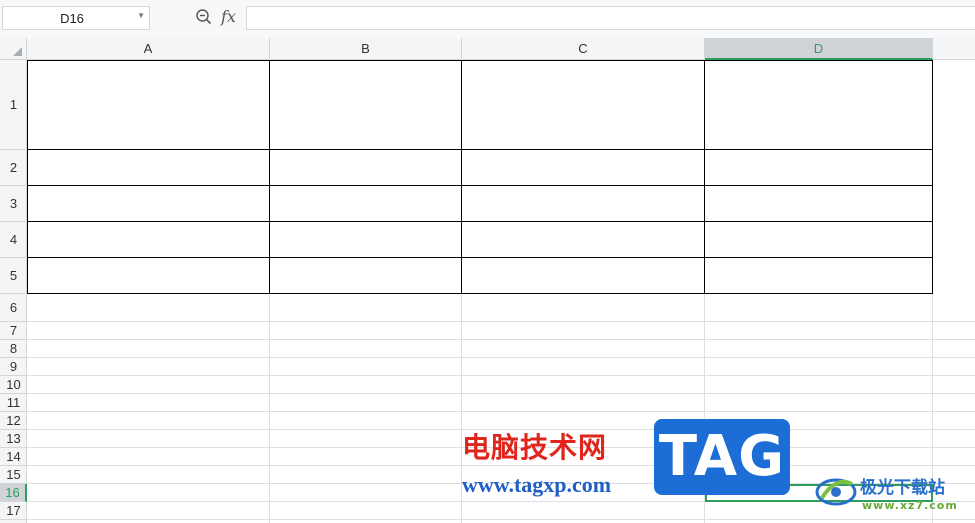  Describe the element at coordinates (366, 48) in the screenshot. I see `column-header-b: B` at that location.